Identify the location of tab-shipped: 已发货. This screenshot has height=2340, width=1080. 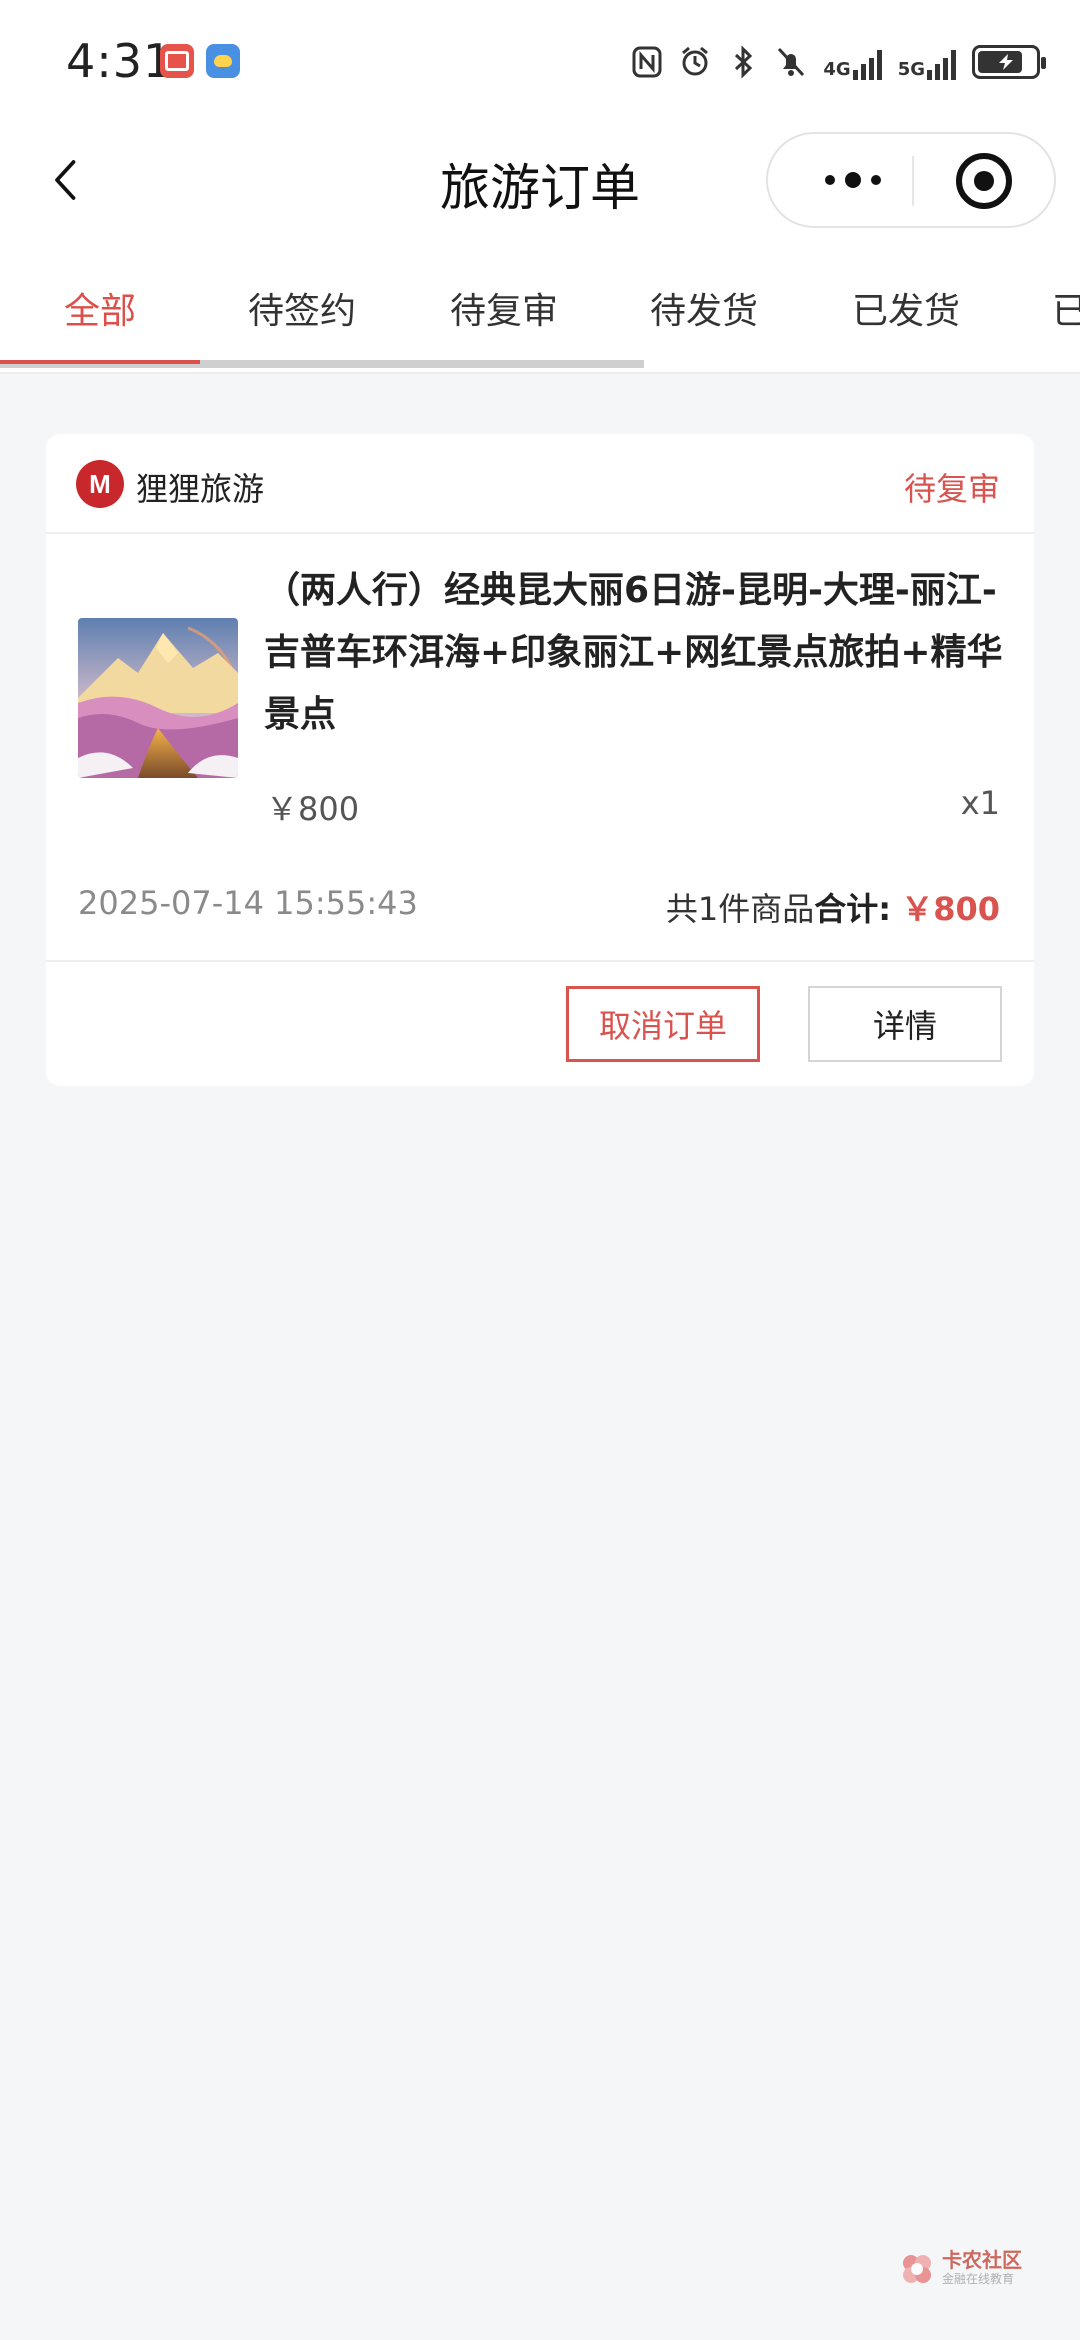
(906, 308).